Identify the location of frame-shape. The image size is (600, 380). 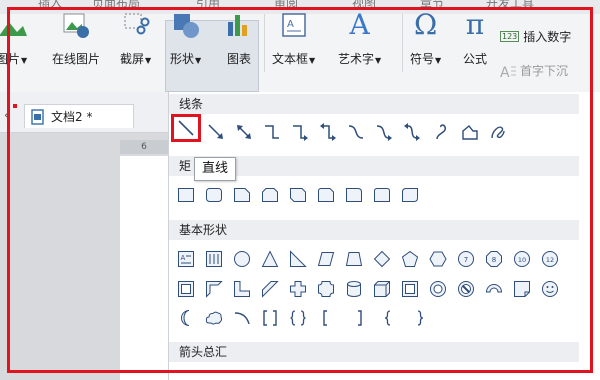
(186, 289).